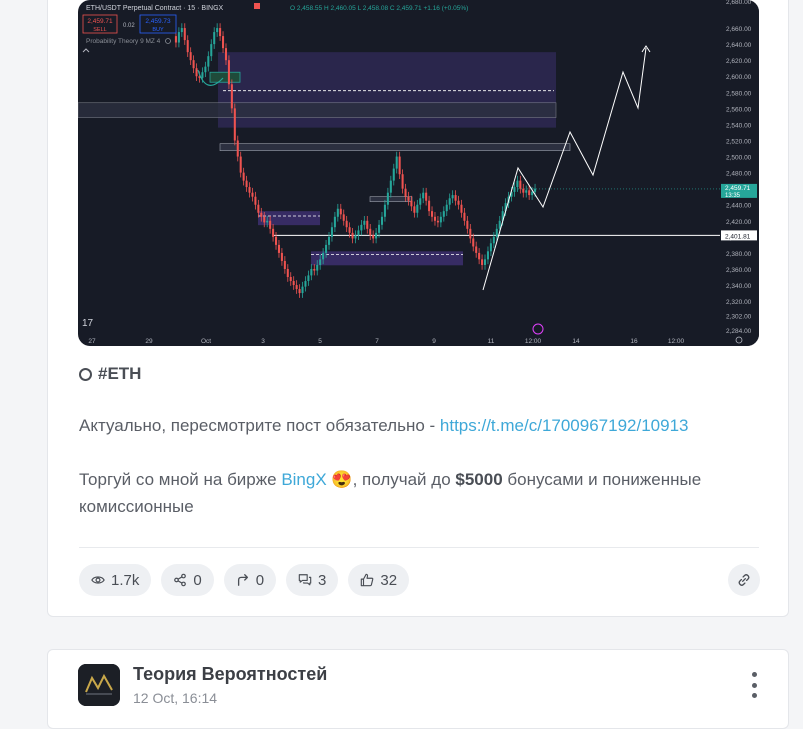  What do you see at coordinates (538, 329) in the screenshot?
I see `lightning-icon` at bounding box center [538, 329].